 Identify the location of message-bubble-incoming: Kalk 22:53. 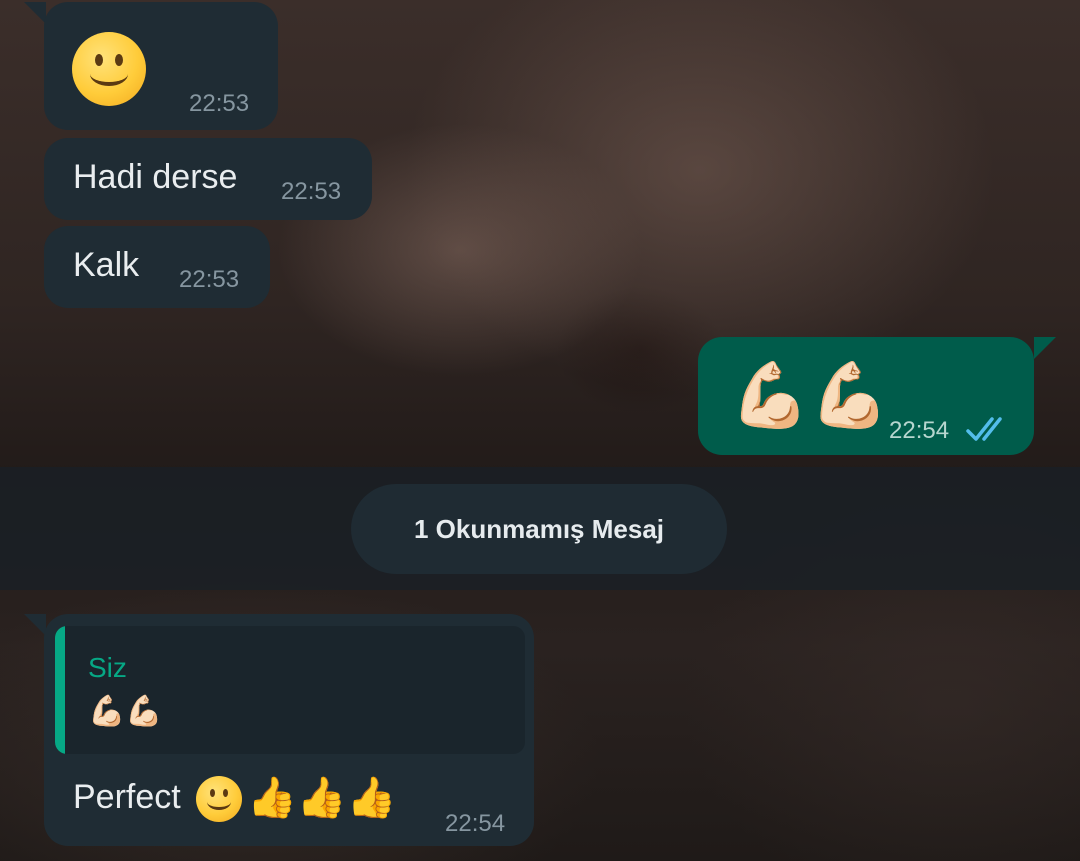
(157, 267).